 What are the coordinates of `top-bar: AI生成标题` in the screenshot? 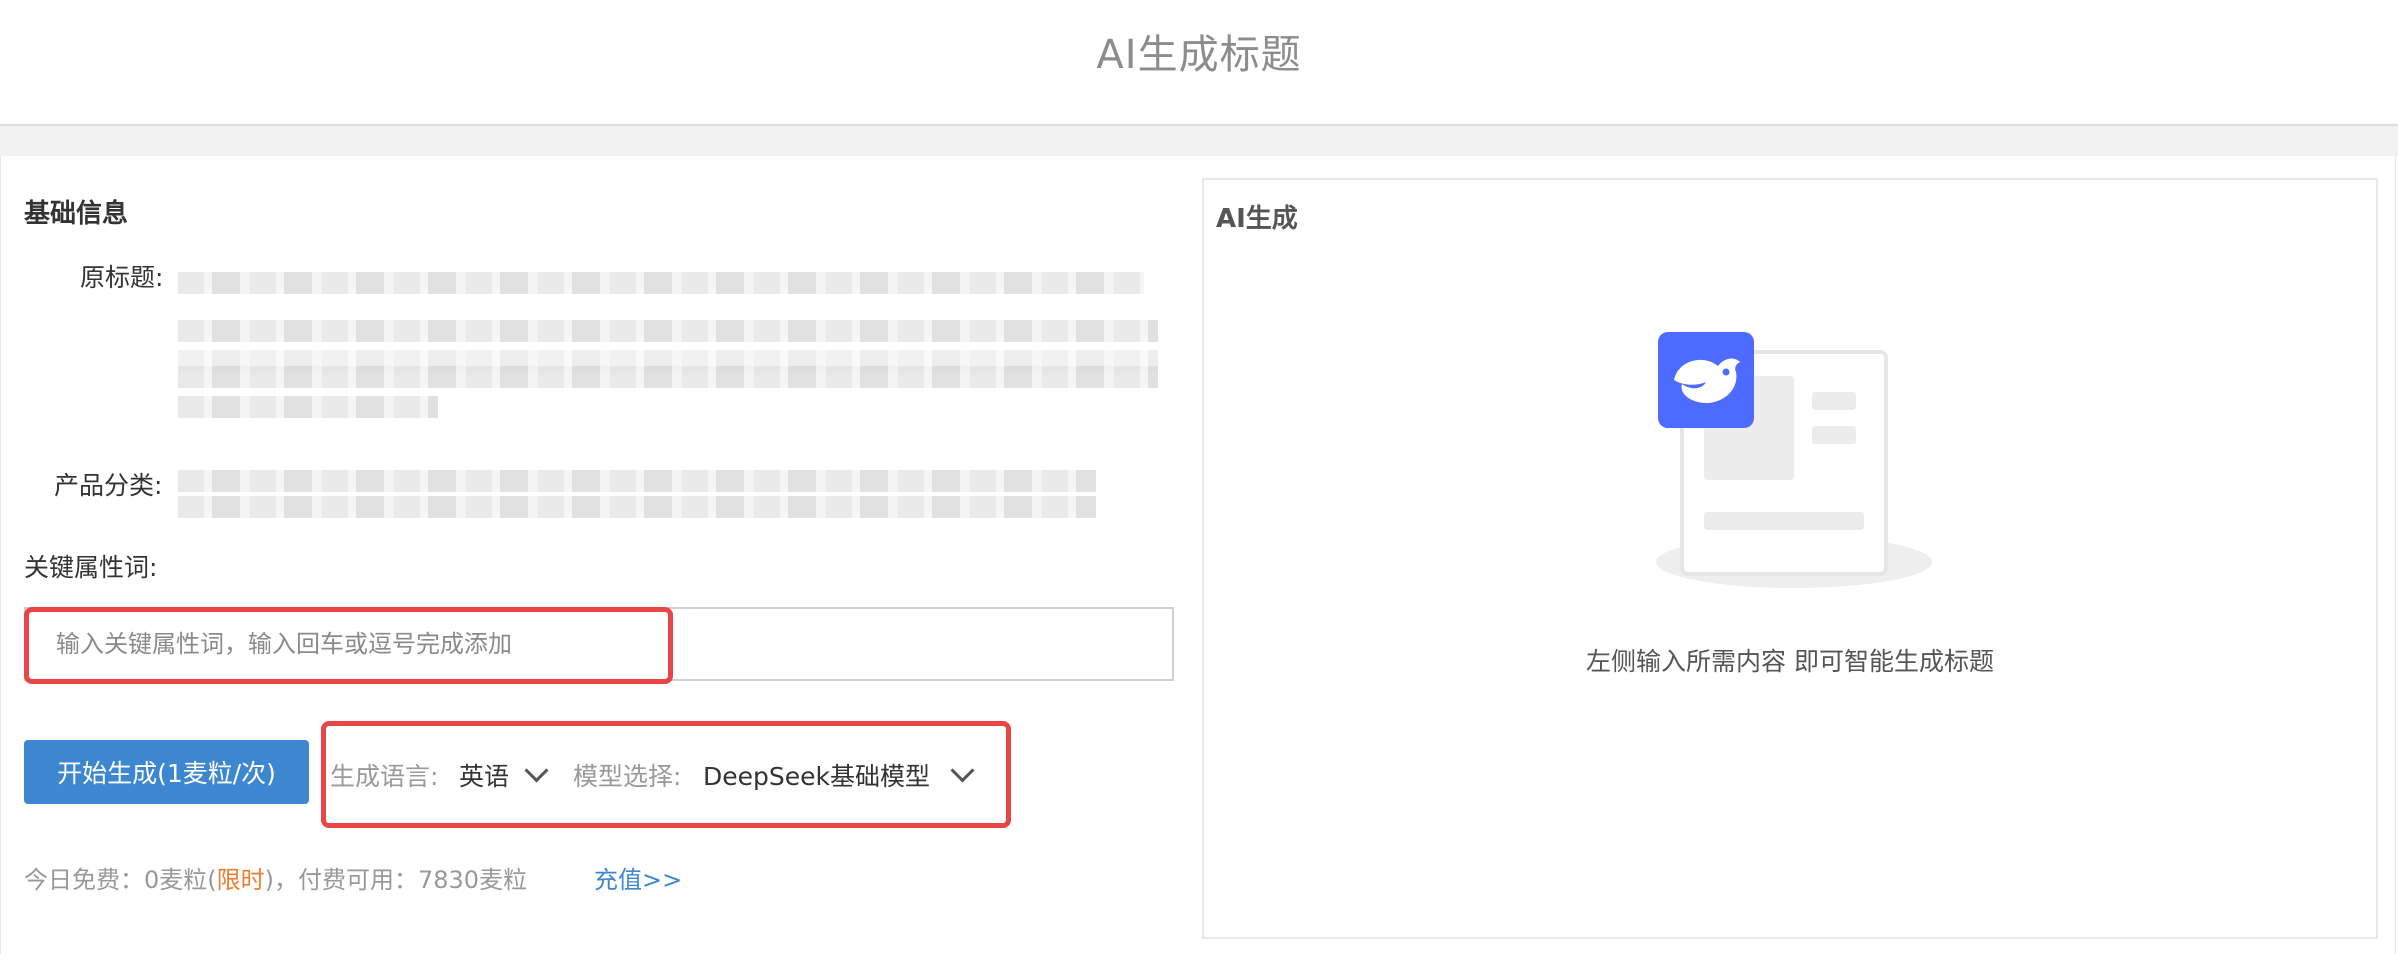 It's located at (1199, 63).